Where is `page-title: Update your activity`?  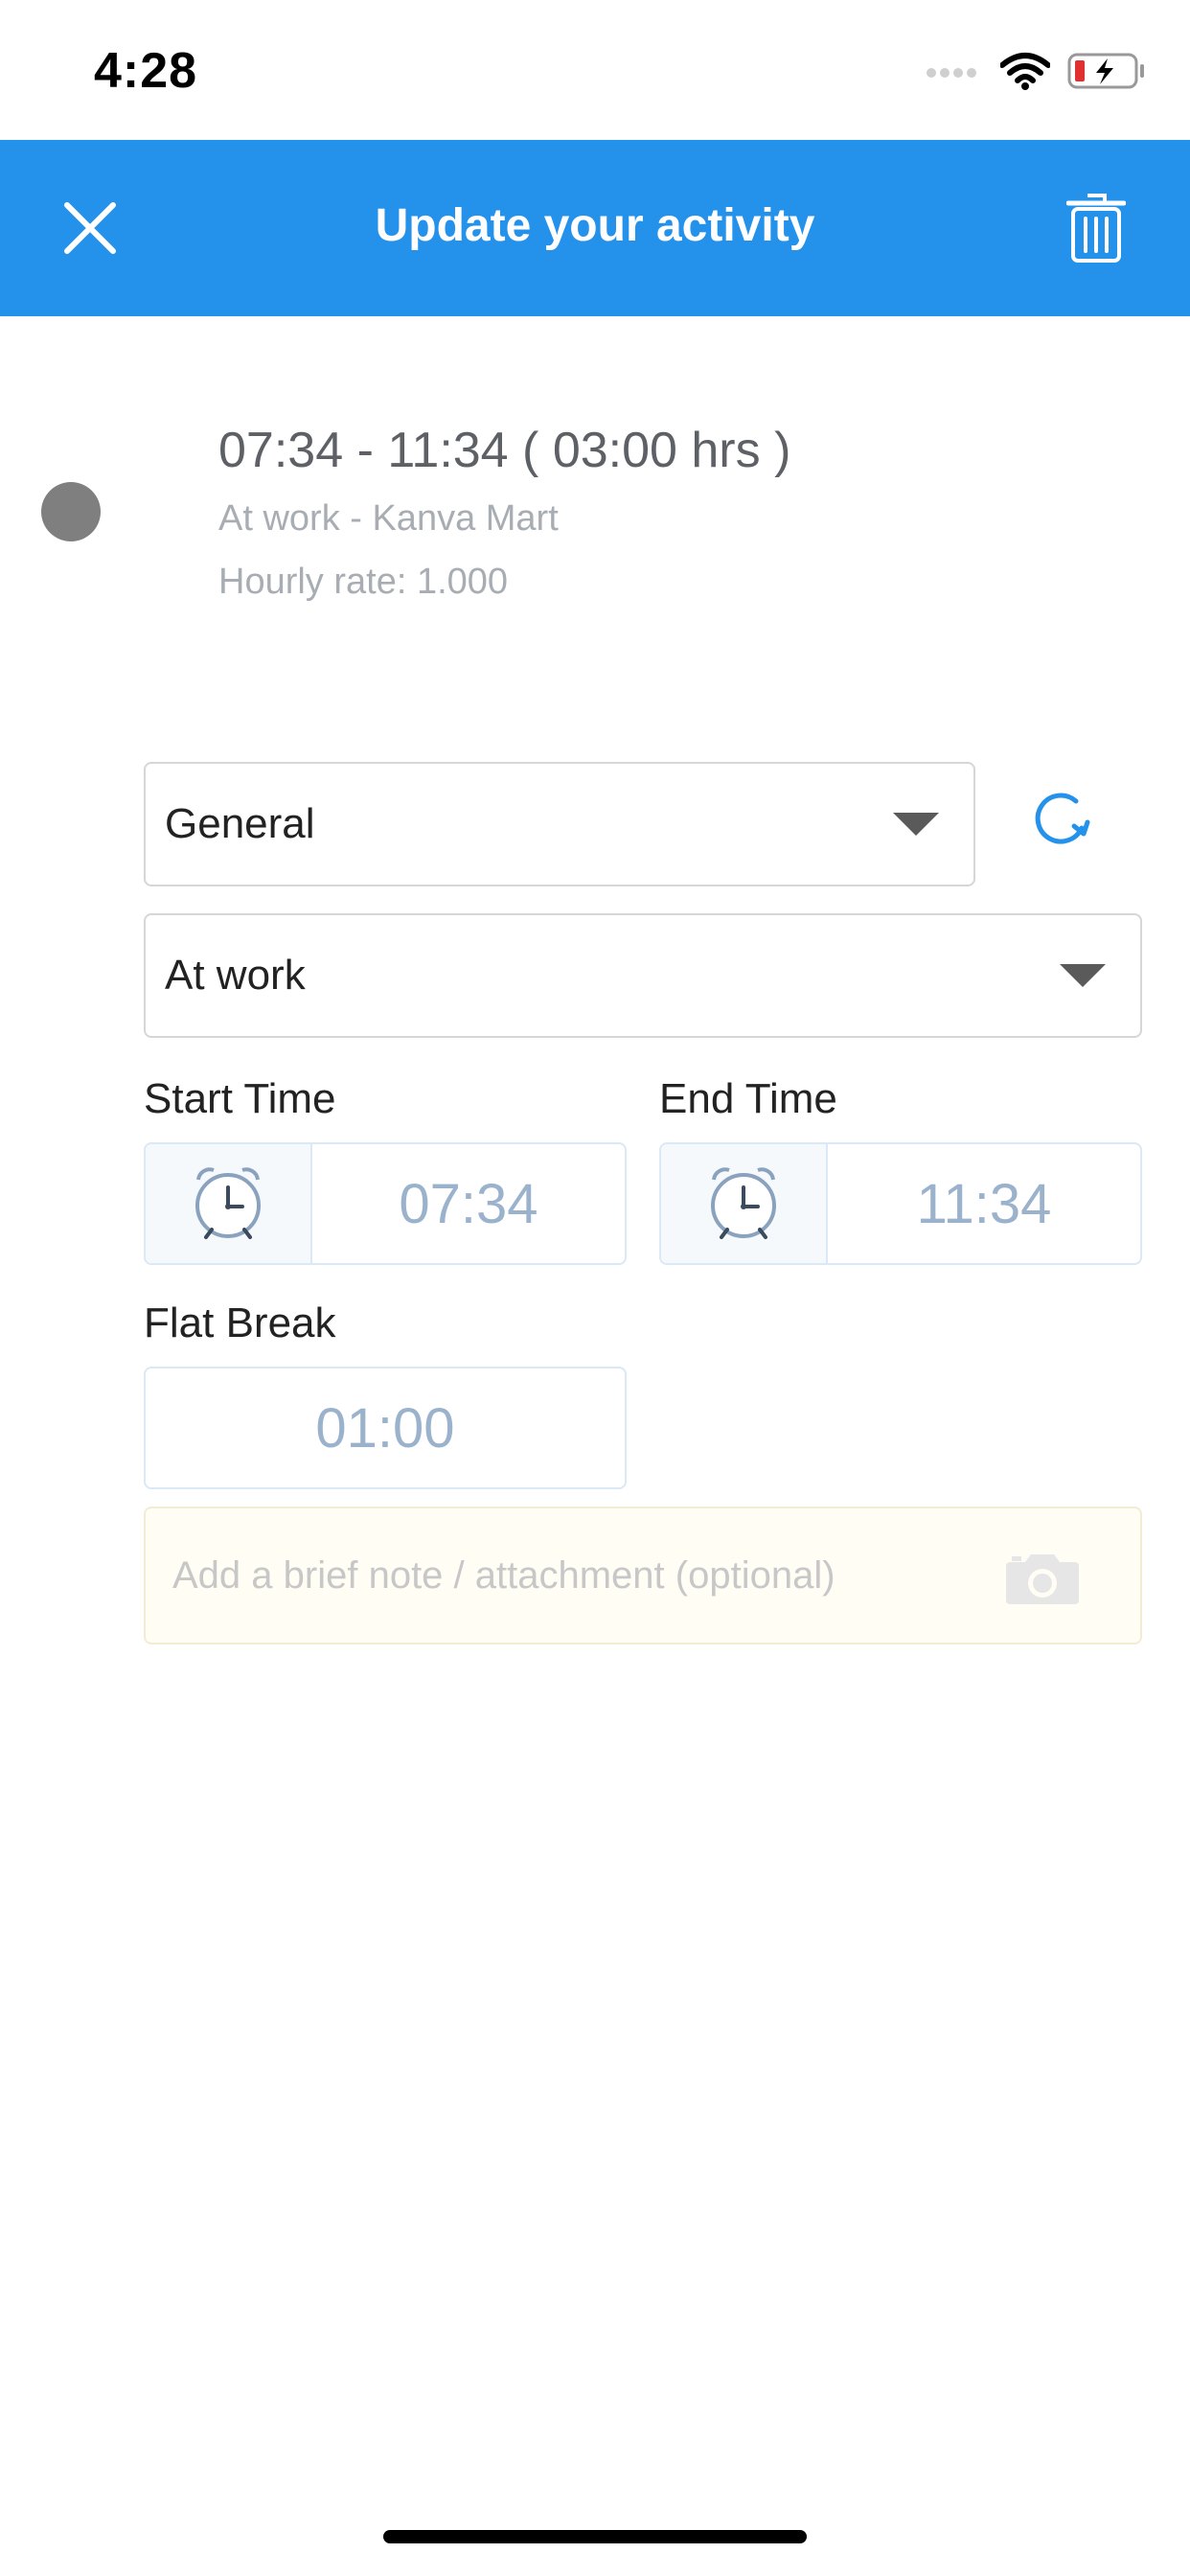 page-title: Update your activity is located at coordinates (595, 225).